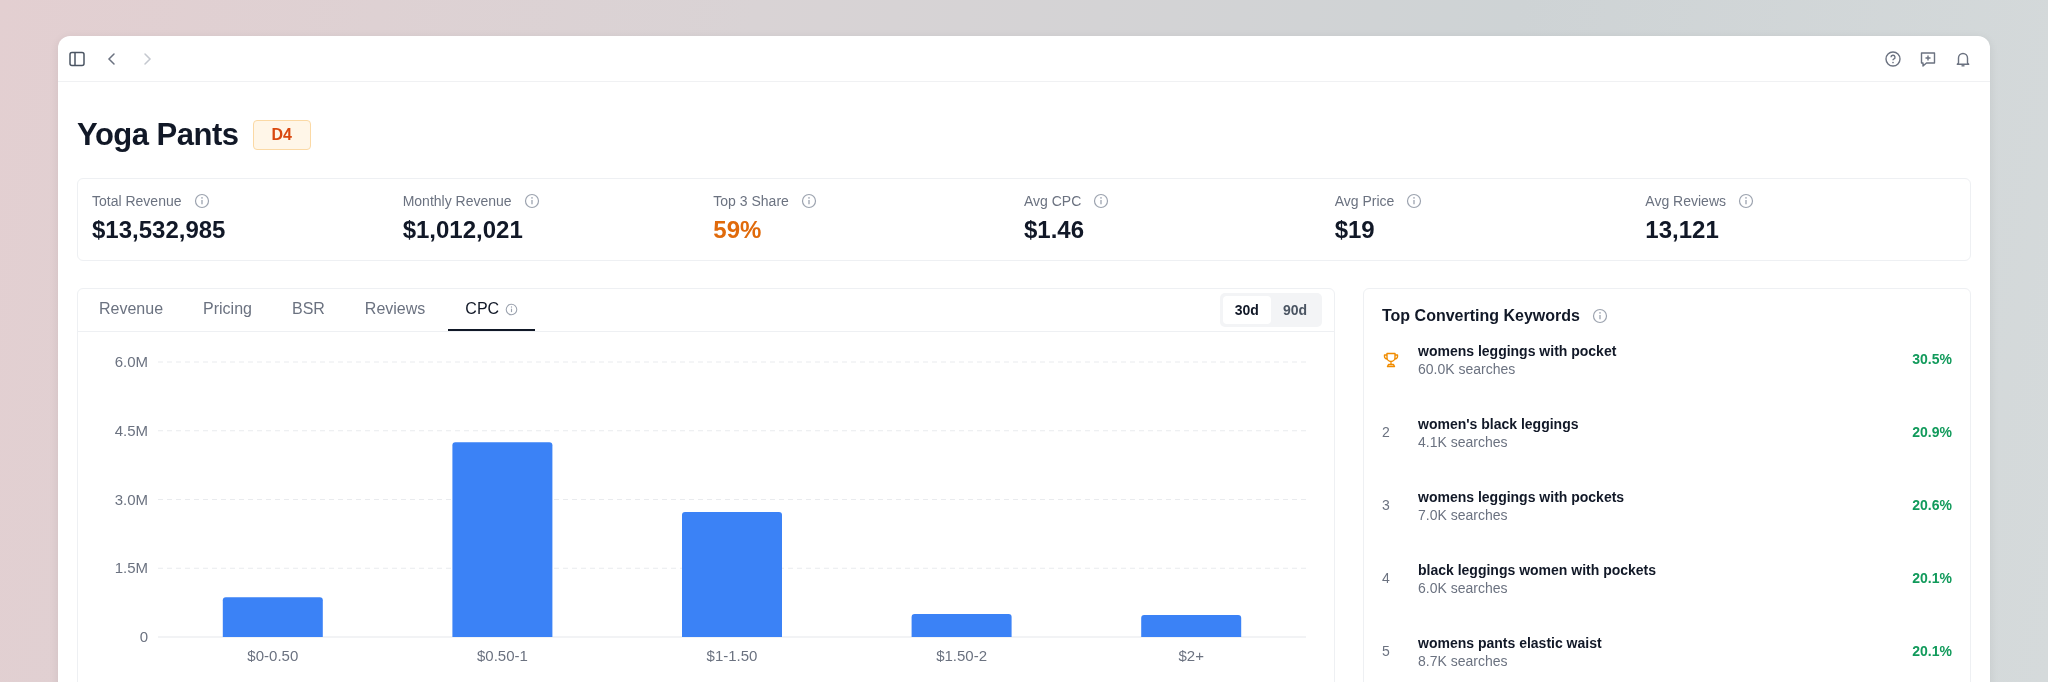 Image resolution: width=2048 pixels, height=682 pixels. Describe the element at coordinates (1463, 588) in the screenshot. I see `search-count: 6.0K searches` at that location.